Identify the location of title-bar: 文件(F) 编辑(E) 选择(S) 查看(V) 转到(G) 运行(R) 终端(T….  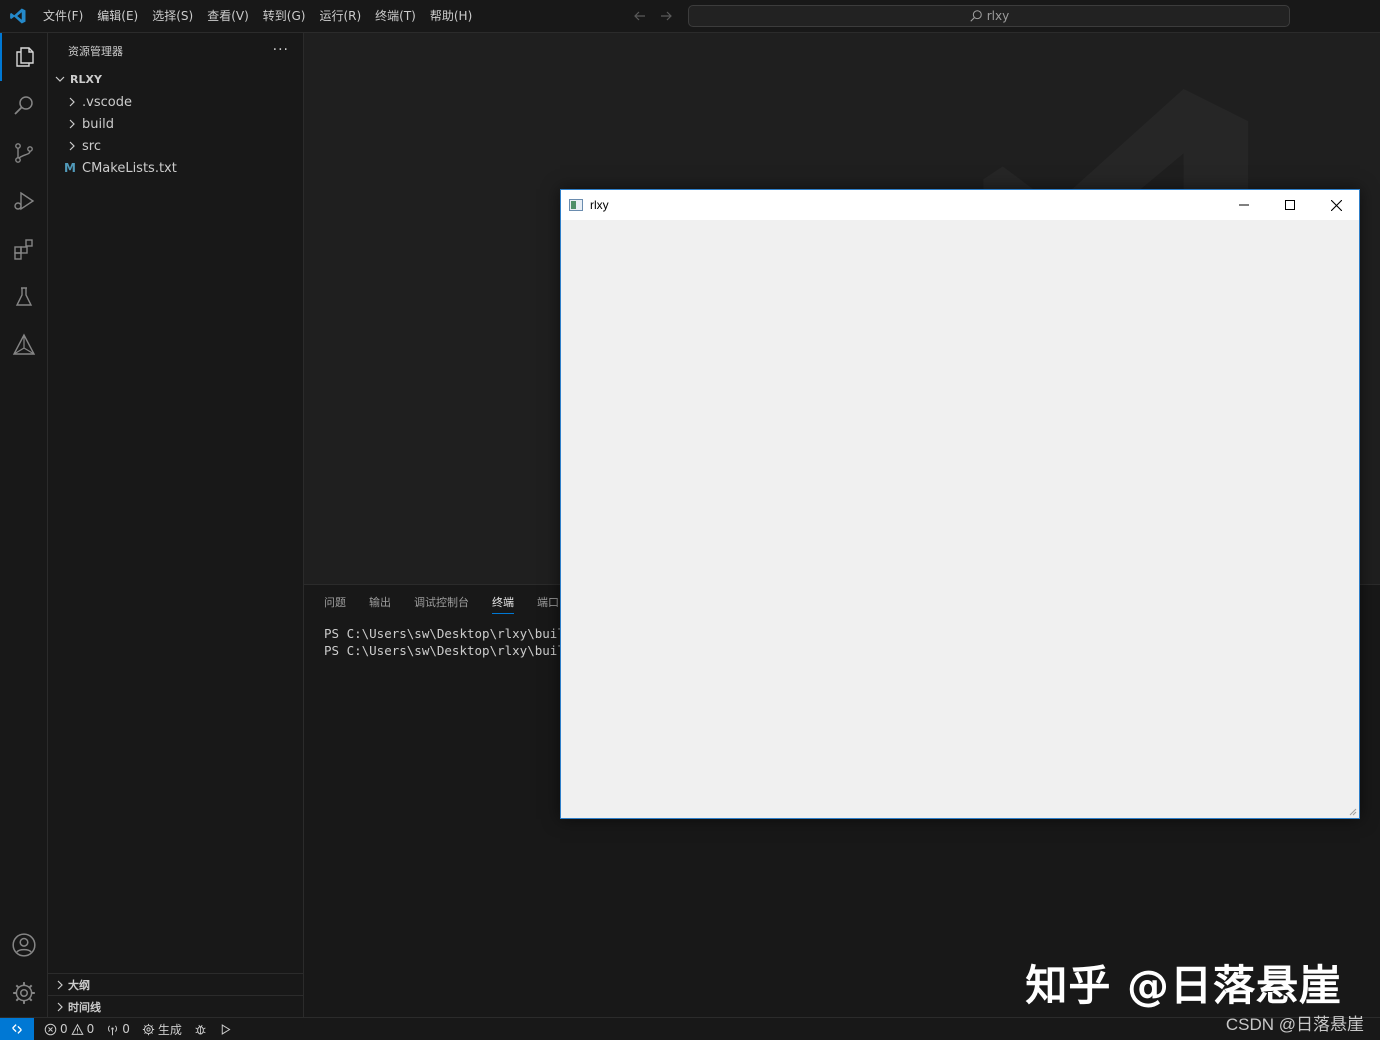
(690, 16).